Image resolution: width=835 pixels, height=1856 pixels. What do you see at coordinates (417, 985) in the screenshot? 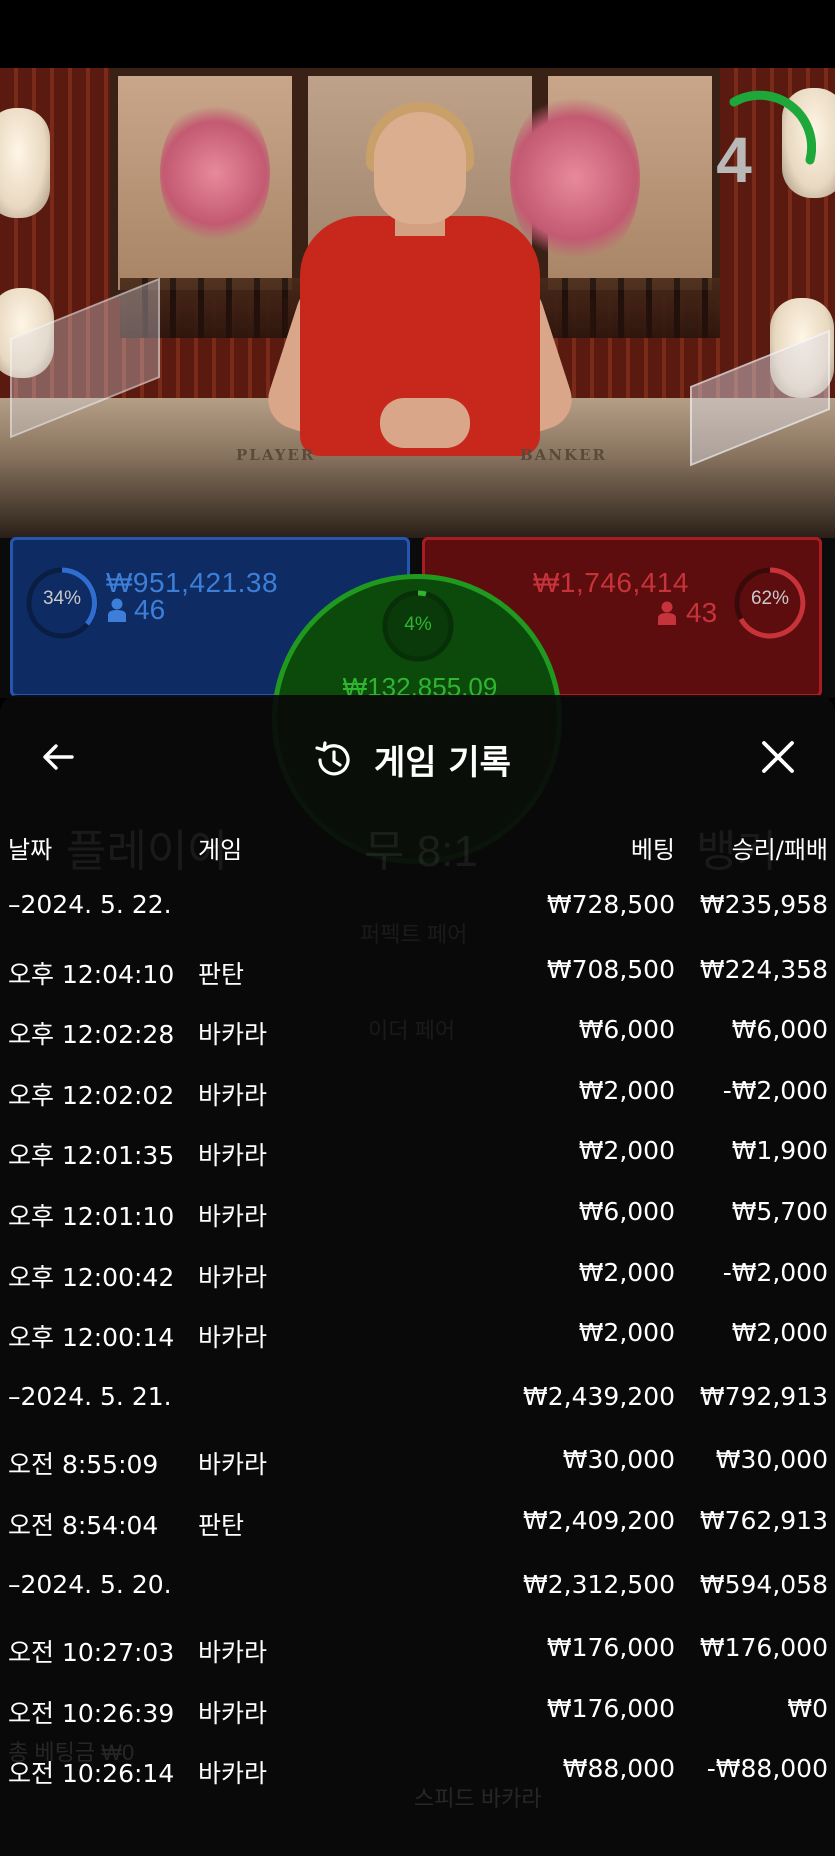
I see `history-entry-row: 오후 12:04:10 판탄 ₩708,500 ₩224,358` at bounding box center [417, 985].